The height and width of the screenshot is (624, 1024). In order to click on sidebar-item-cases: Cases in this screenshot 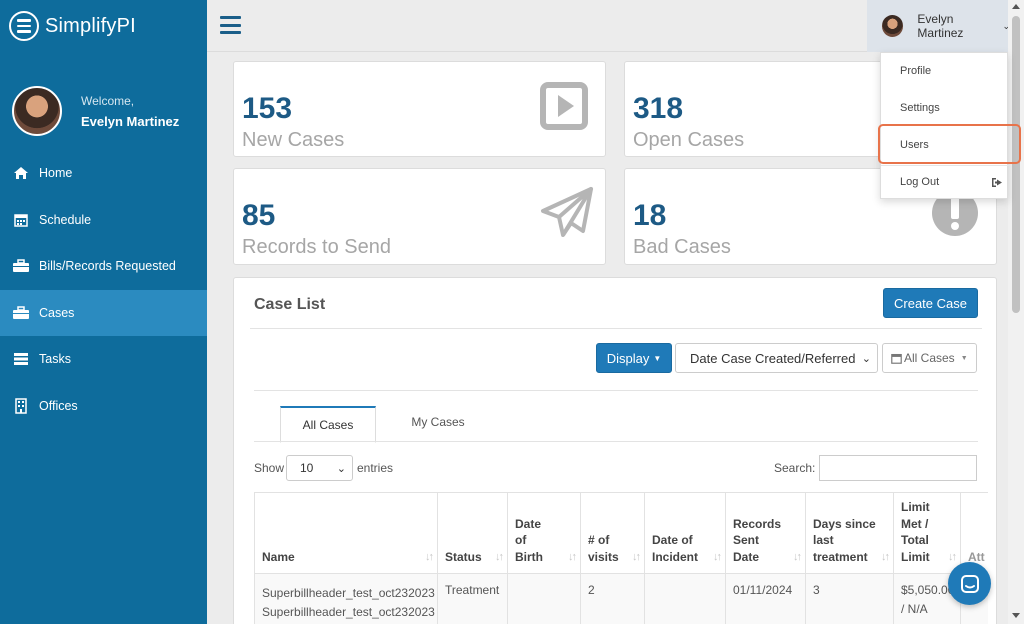, I will do `click(103, 312)`.